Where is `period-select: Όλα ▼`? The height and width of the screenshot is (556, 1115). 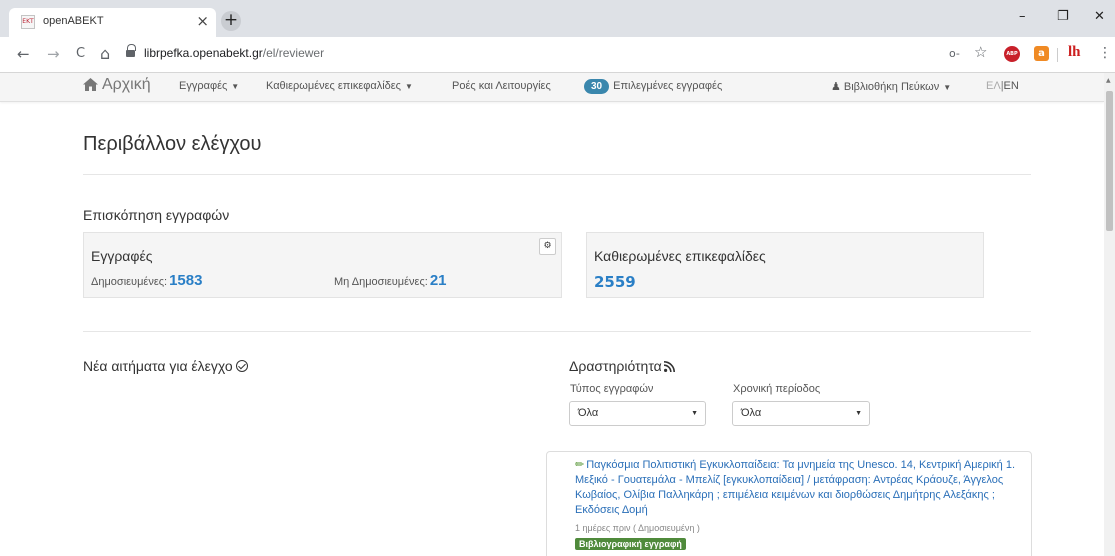
period-select: Όλα ▼ is located at coordinates (801, 413).